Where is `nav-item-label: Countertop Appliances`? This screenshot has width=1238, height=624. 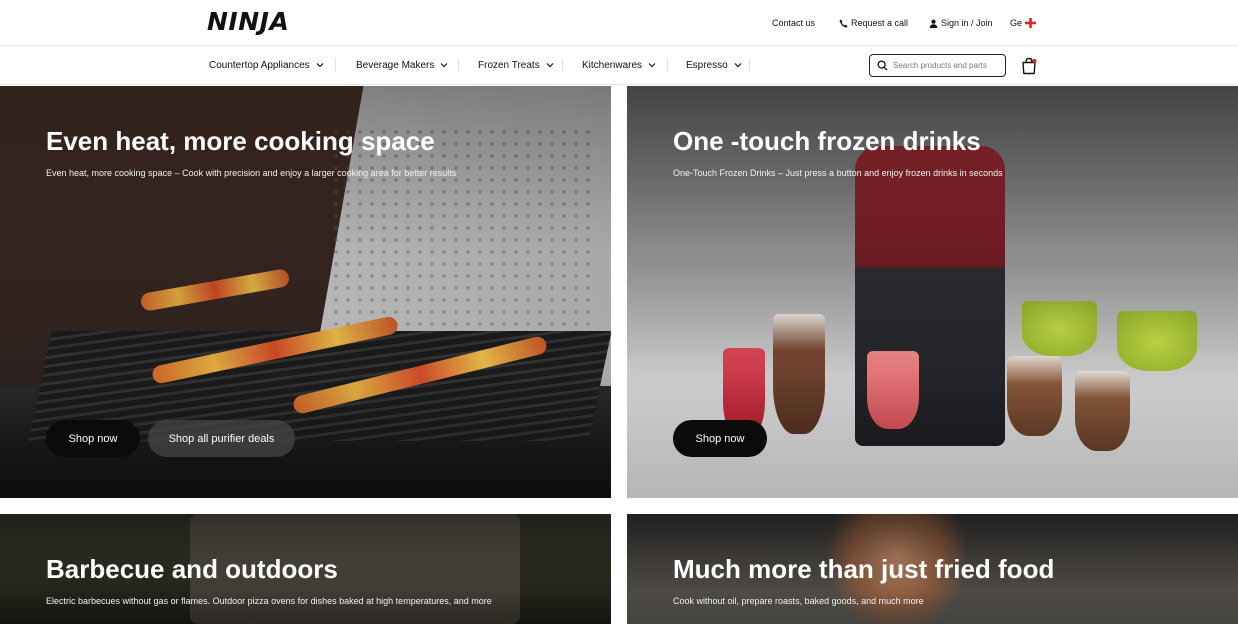 nav-item-label: Countertop Appliances is located at coordinates (259, 65).